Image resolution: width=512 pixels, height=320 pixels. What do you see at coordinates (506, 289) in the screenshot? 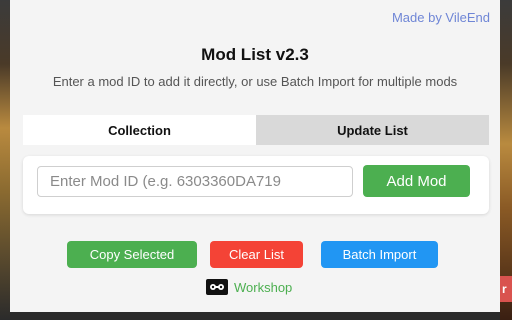
I see `background-side-tag: r` at bounding box center [506, 289].